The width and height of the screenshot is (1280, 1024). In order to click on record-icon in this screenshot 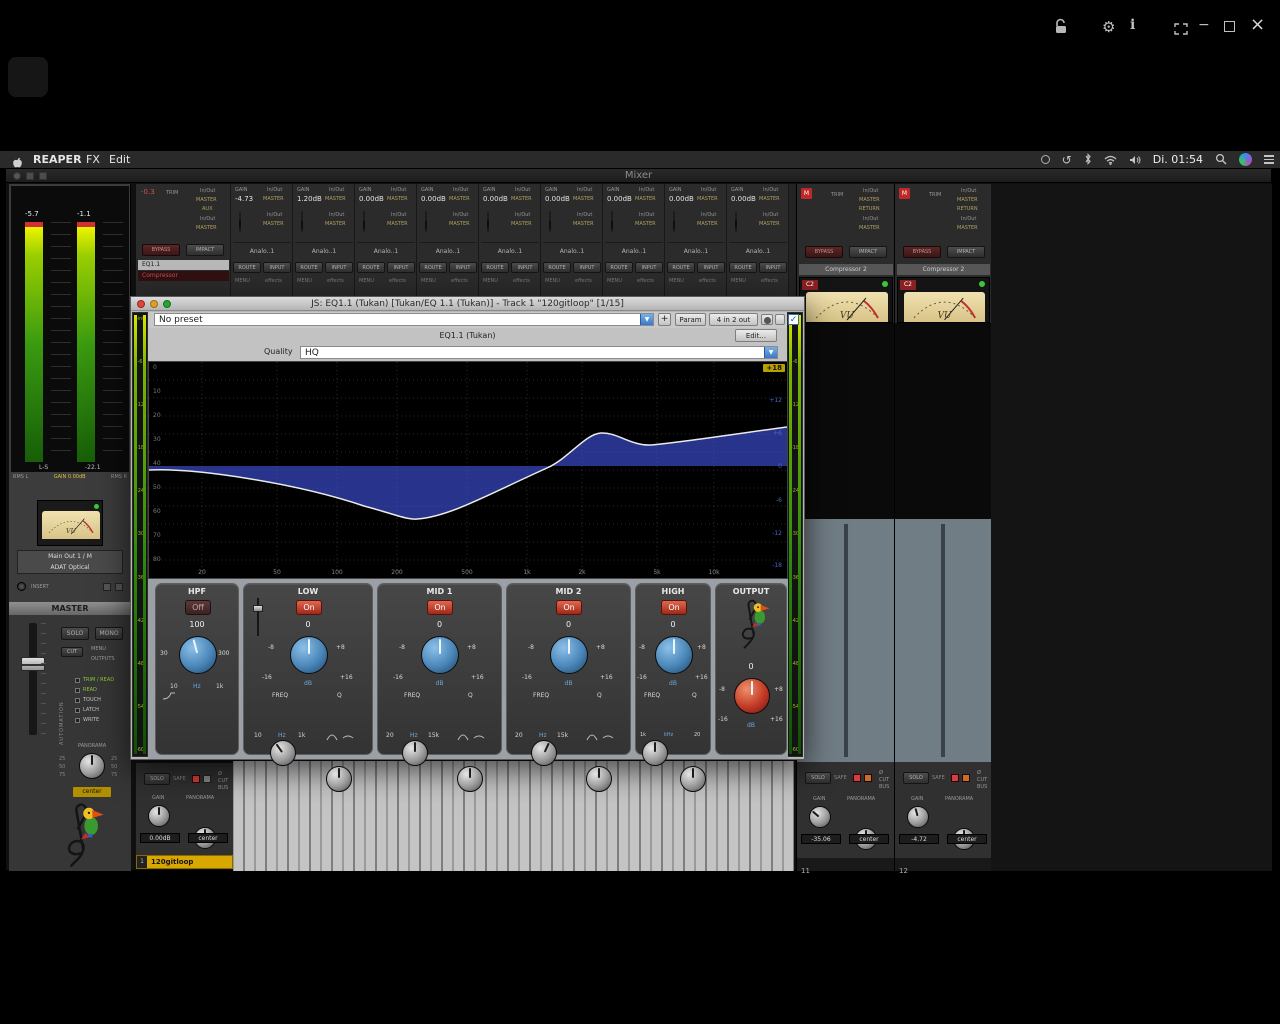, I will do `click(1045, 159)`.